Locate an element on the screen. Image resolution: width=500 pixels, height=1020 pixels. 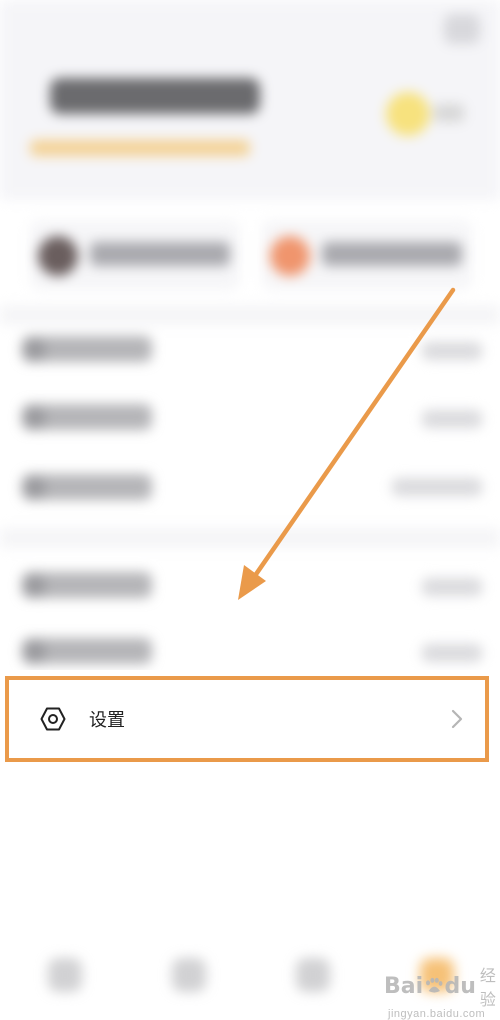
nav-tab-third is located at coordinates (313, 975).